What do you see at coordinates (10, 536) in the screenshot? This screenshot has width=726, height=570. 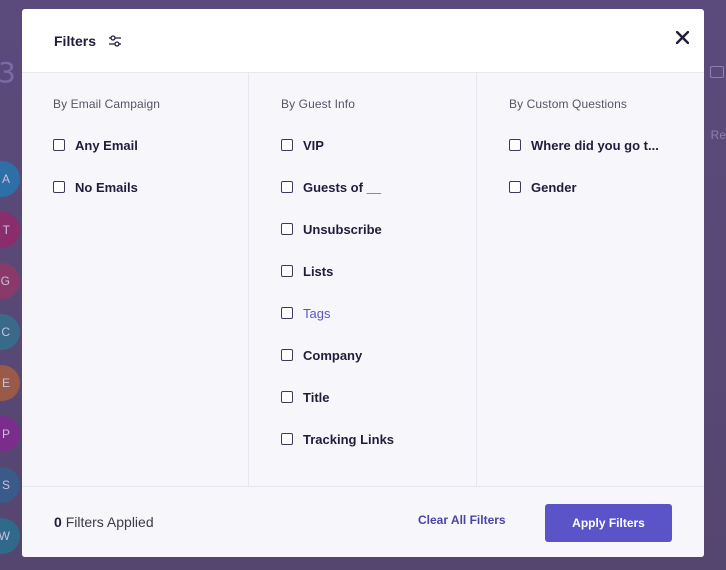 I see `avatar: W` at bounding box center [10, 536].